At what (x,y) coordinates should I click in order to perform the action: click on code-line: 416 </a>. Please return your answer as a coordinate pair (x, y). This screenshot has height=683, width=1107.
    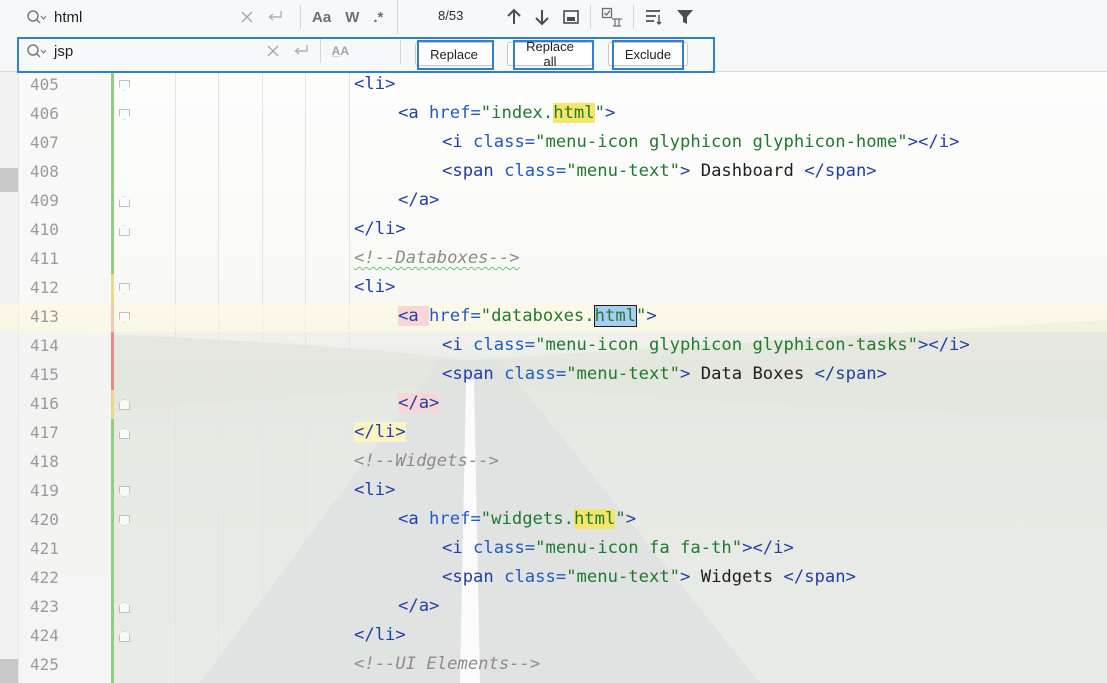
    Looking at the image, I should click on (553, 404).